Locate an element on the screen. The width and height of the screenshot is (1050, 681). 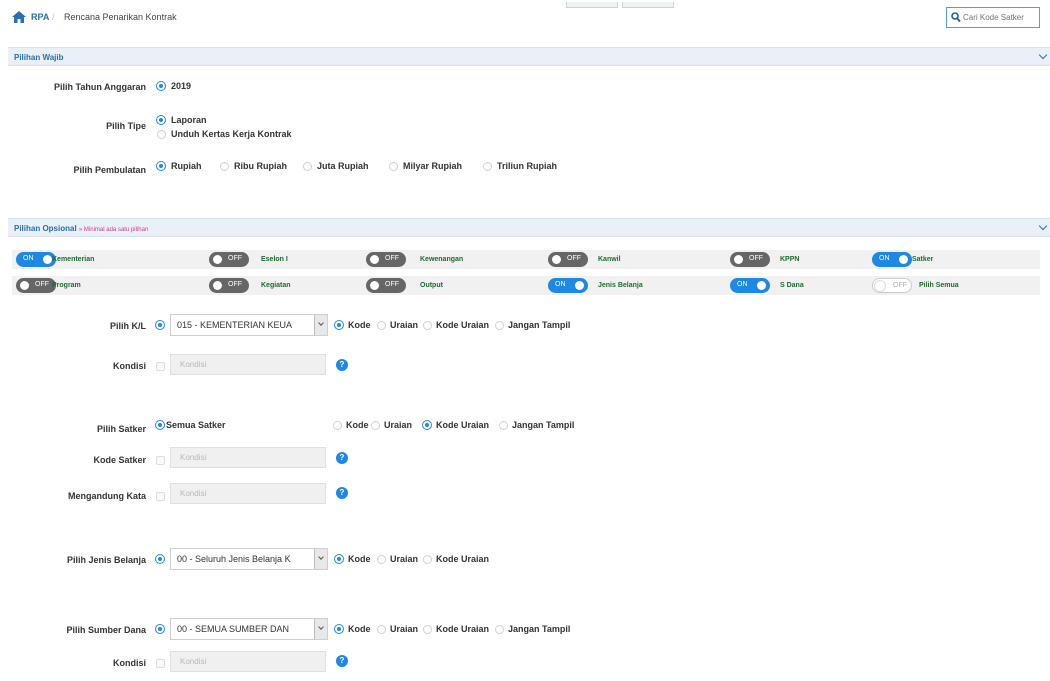
toggle-label: S Dana is located at coordinates (792, 285).